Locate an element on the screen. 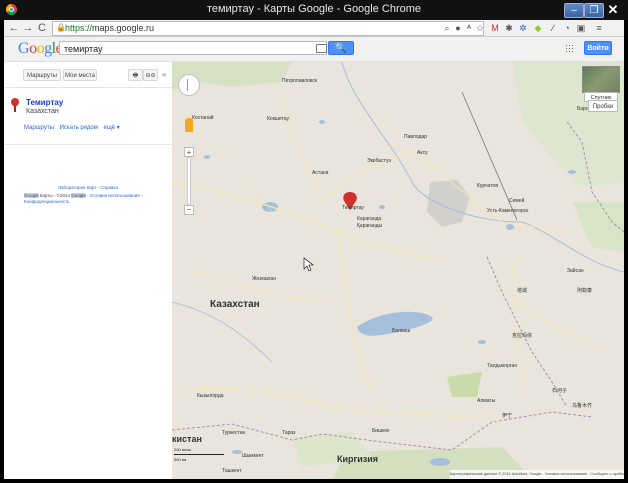 Image resolution: width=628 pixels, height=483 pixels. clock-icon: ◔ is located at coordinates (567, 28).